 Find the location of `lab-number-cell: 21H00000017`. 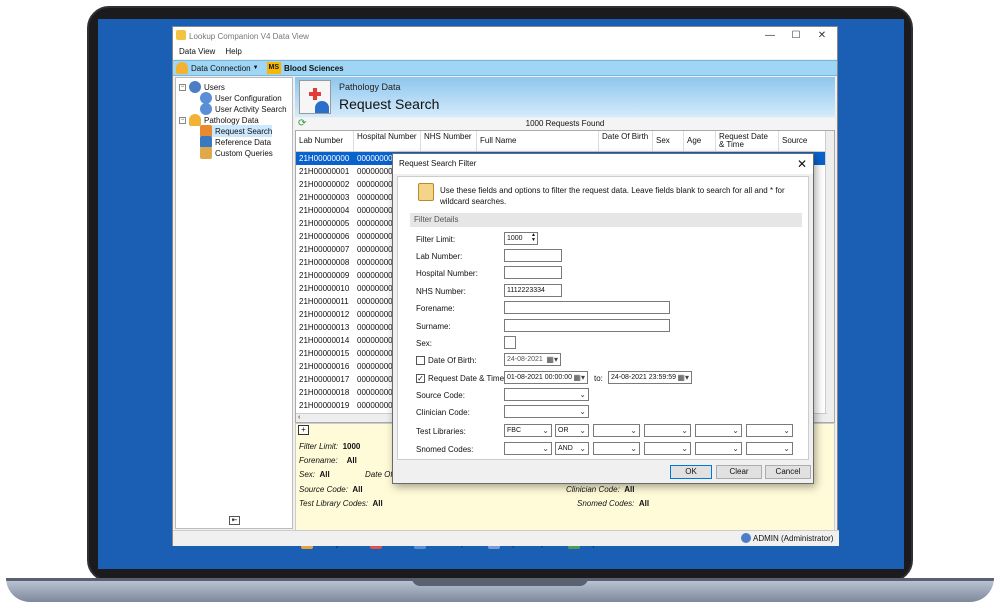

lab-number-cell: 21H00000017 is located at coordinates (324, 379).